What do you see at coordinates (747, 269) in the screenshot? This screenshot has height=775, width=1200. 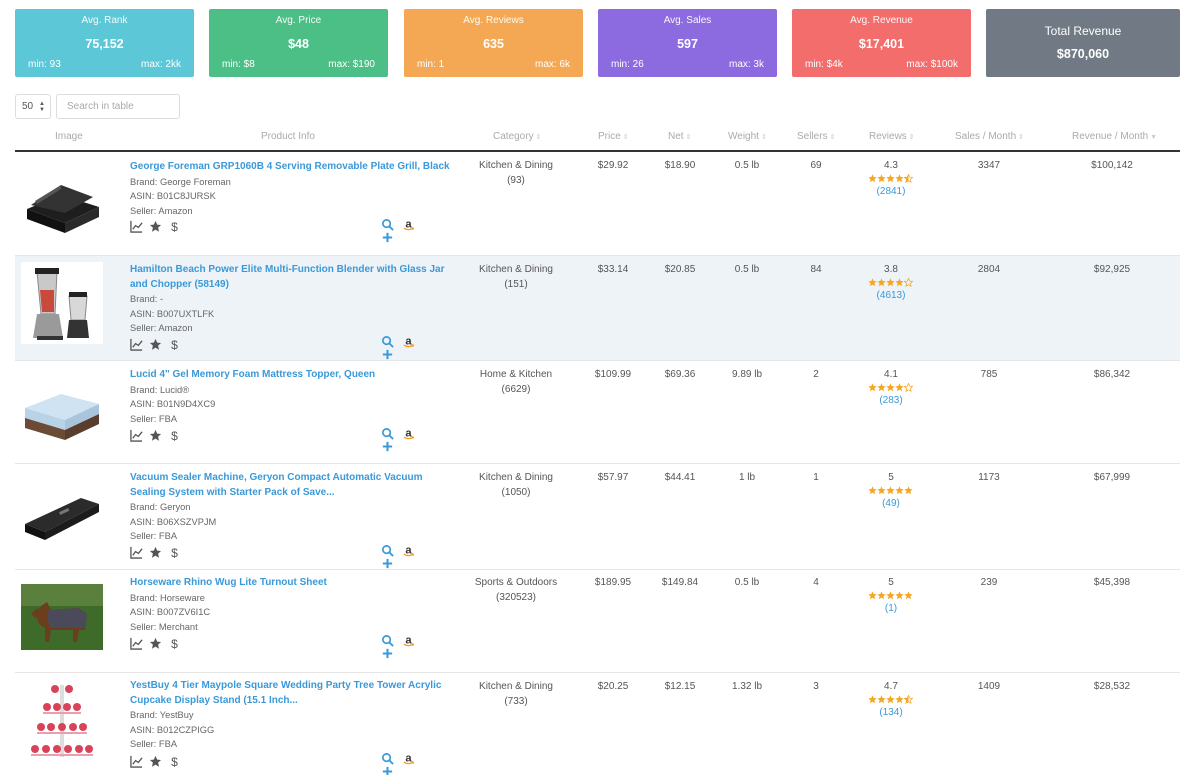 I see `weight-cell: 0.5 lb` at bounding box center [747, 269].